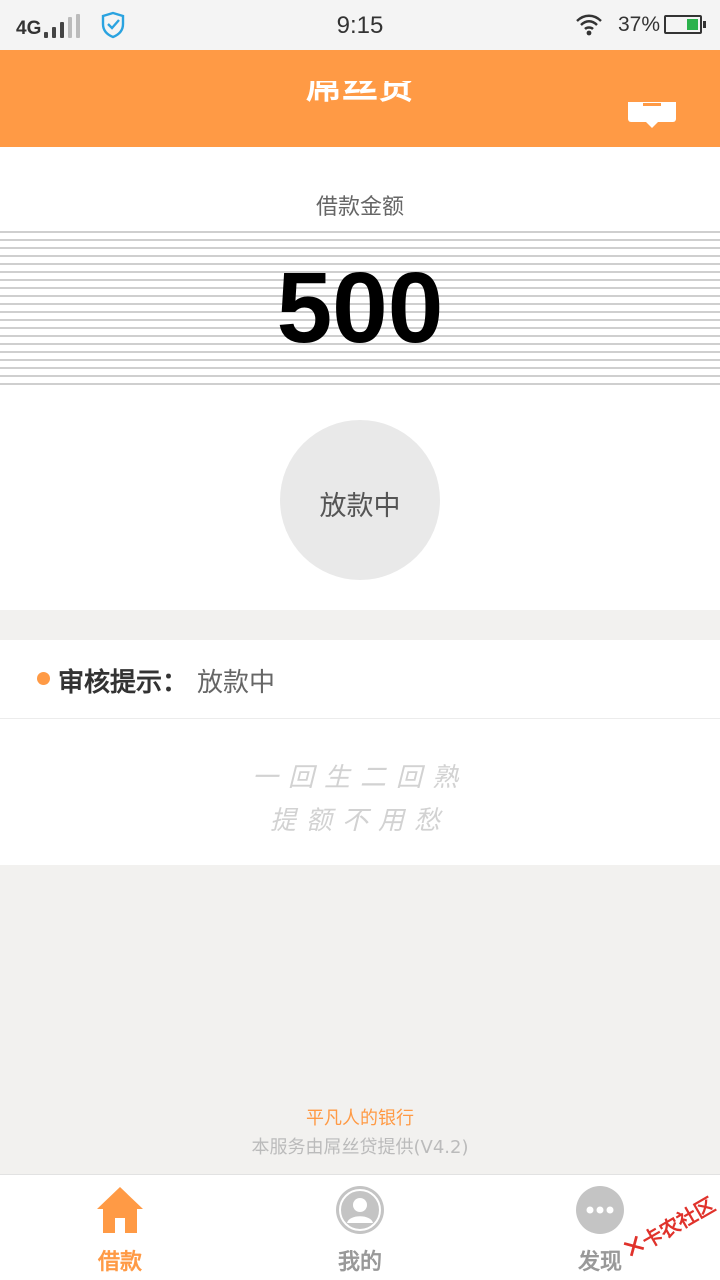 The image size is (720, 1280). I want to click on home-icon, so click(120, 1210).